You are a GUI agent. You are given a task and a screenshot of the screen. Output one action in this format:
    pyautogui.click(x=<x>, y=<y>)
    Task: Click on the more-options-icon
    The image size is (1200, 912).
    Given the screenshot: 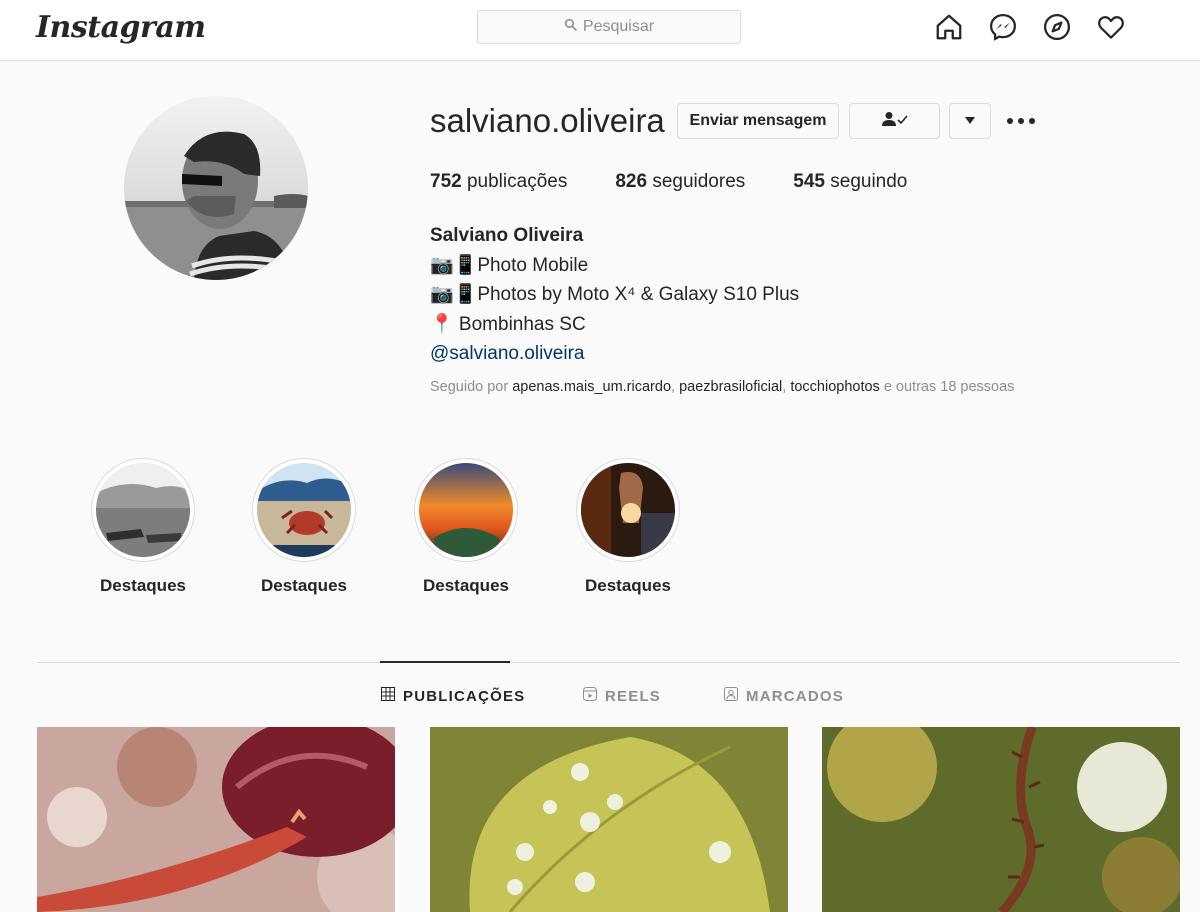 What is the action you would take?
    pyautogui.click(x=1021, y=121)
    